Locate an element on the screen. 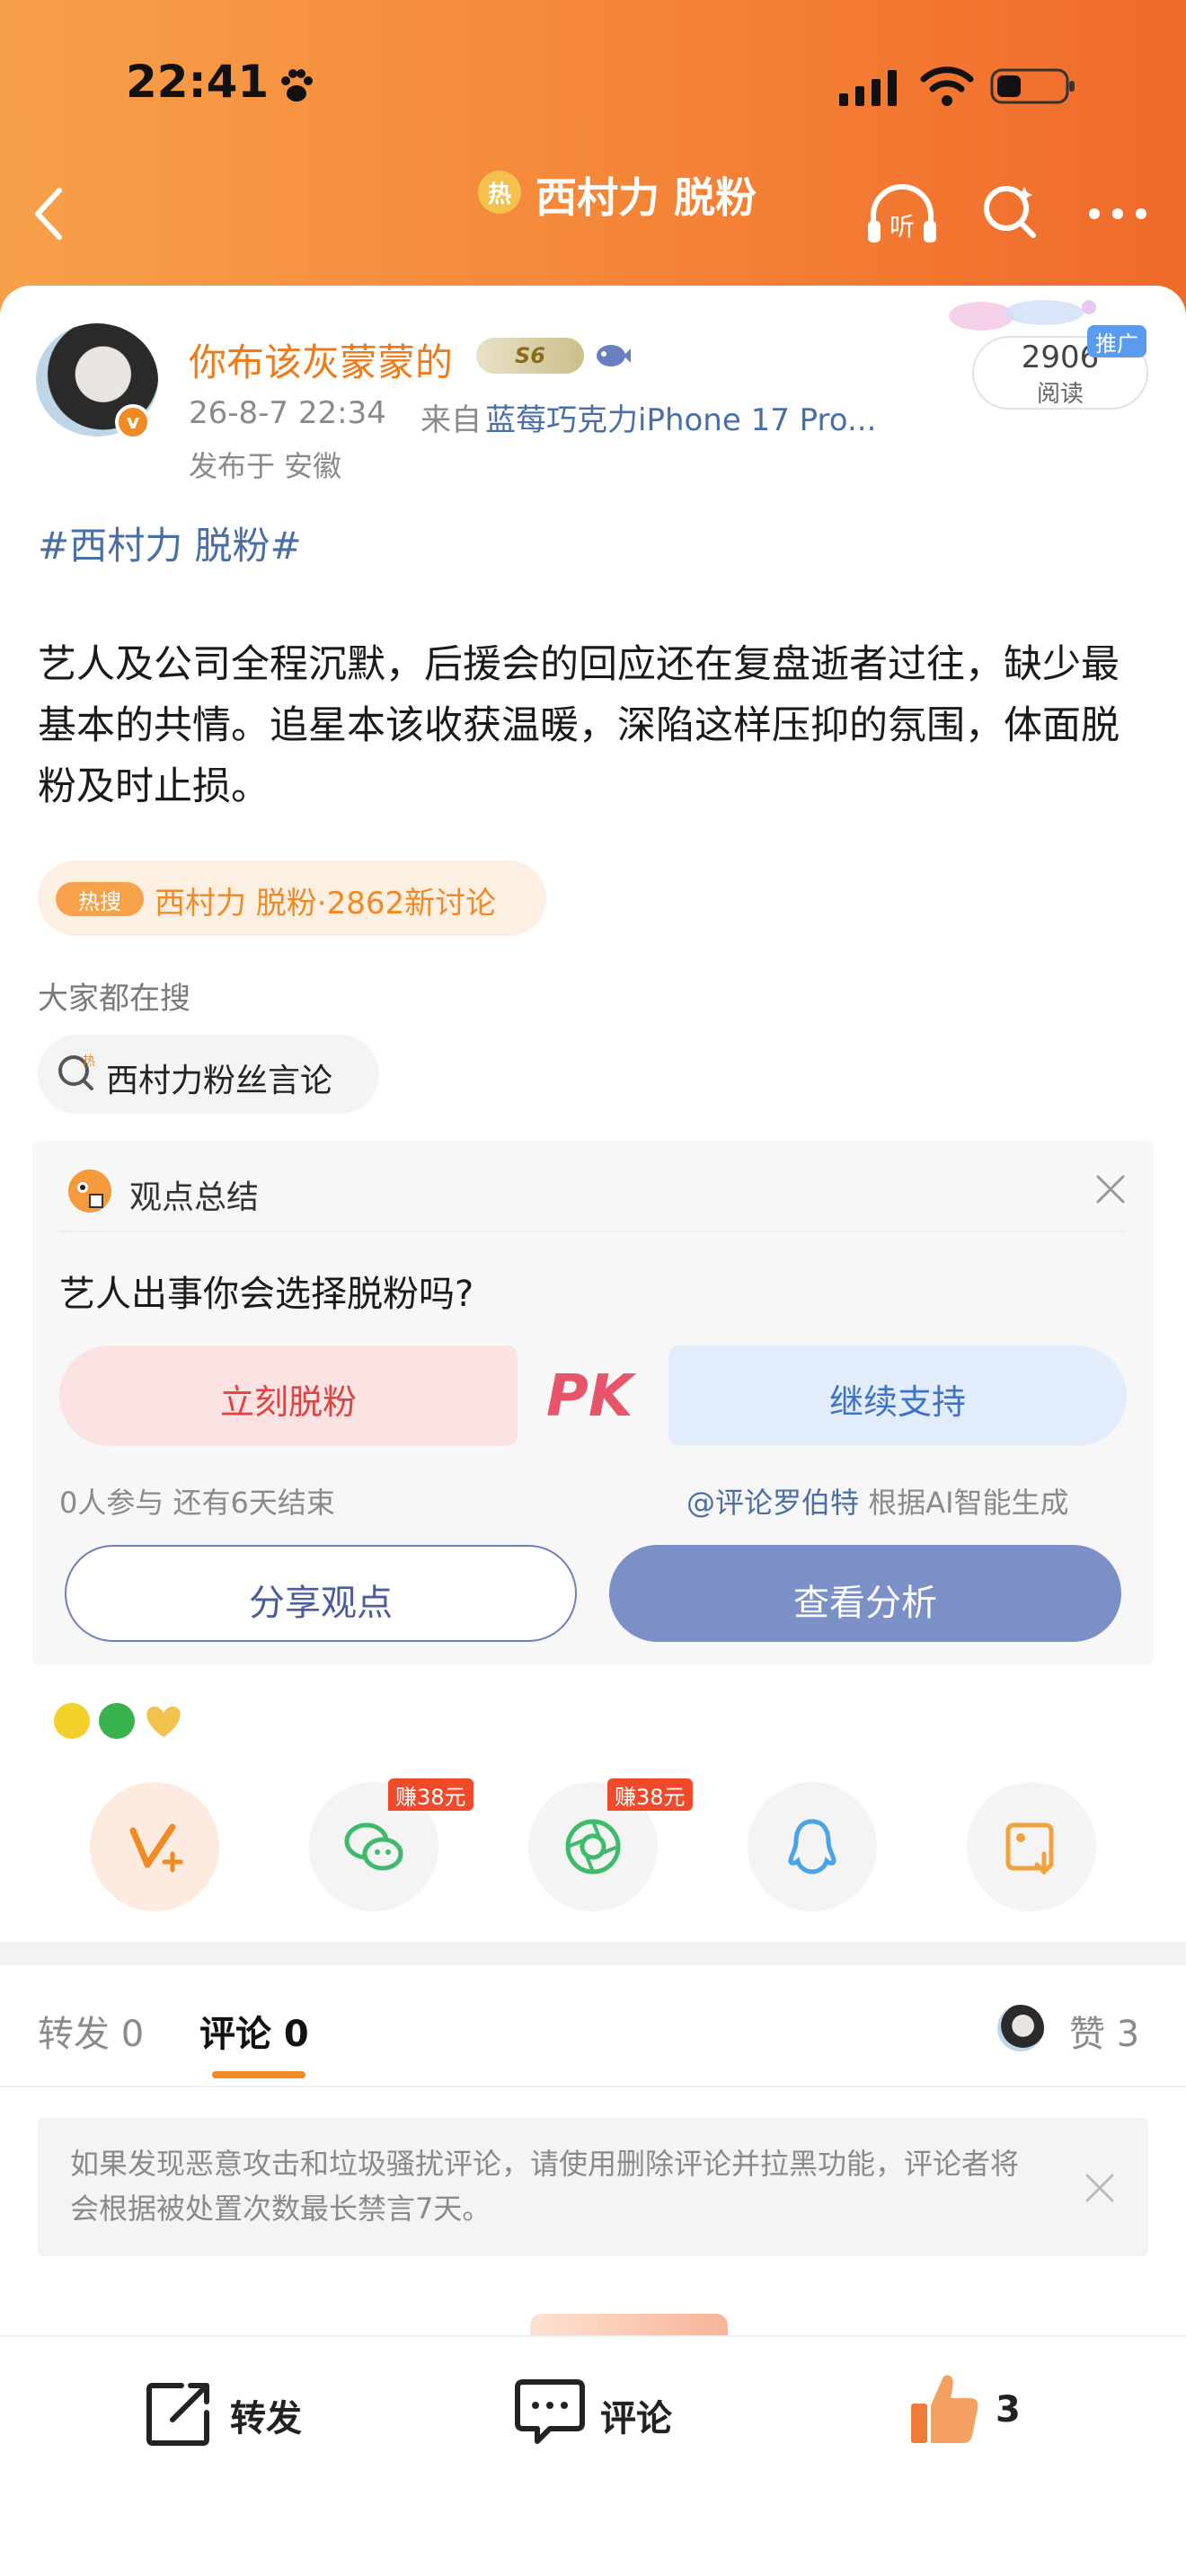 The width and height of the screenshot is (1186, 2576). repost-weibo-button is located at coordinates (154, 1846).